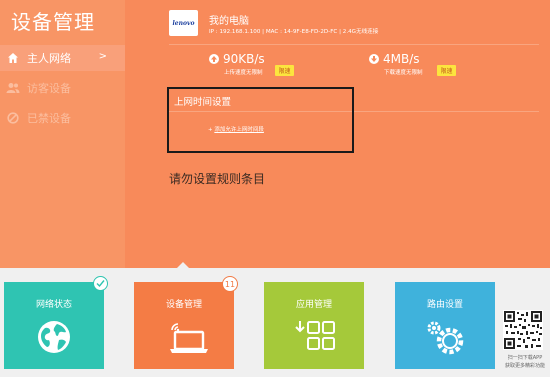  What do you see at coordinates (284, 70) in the screenshot?
I see `upload-limit-button: 限速` at bounding box center [284, 70].